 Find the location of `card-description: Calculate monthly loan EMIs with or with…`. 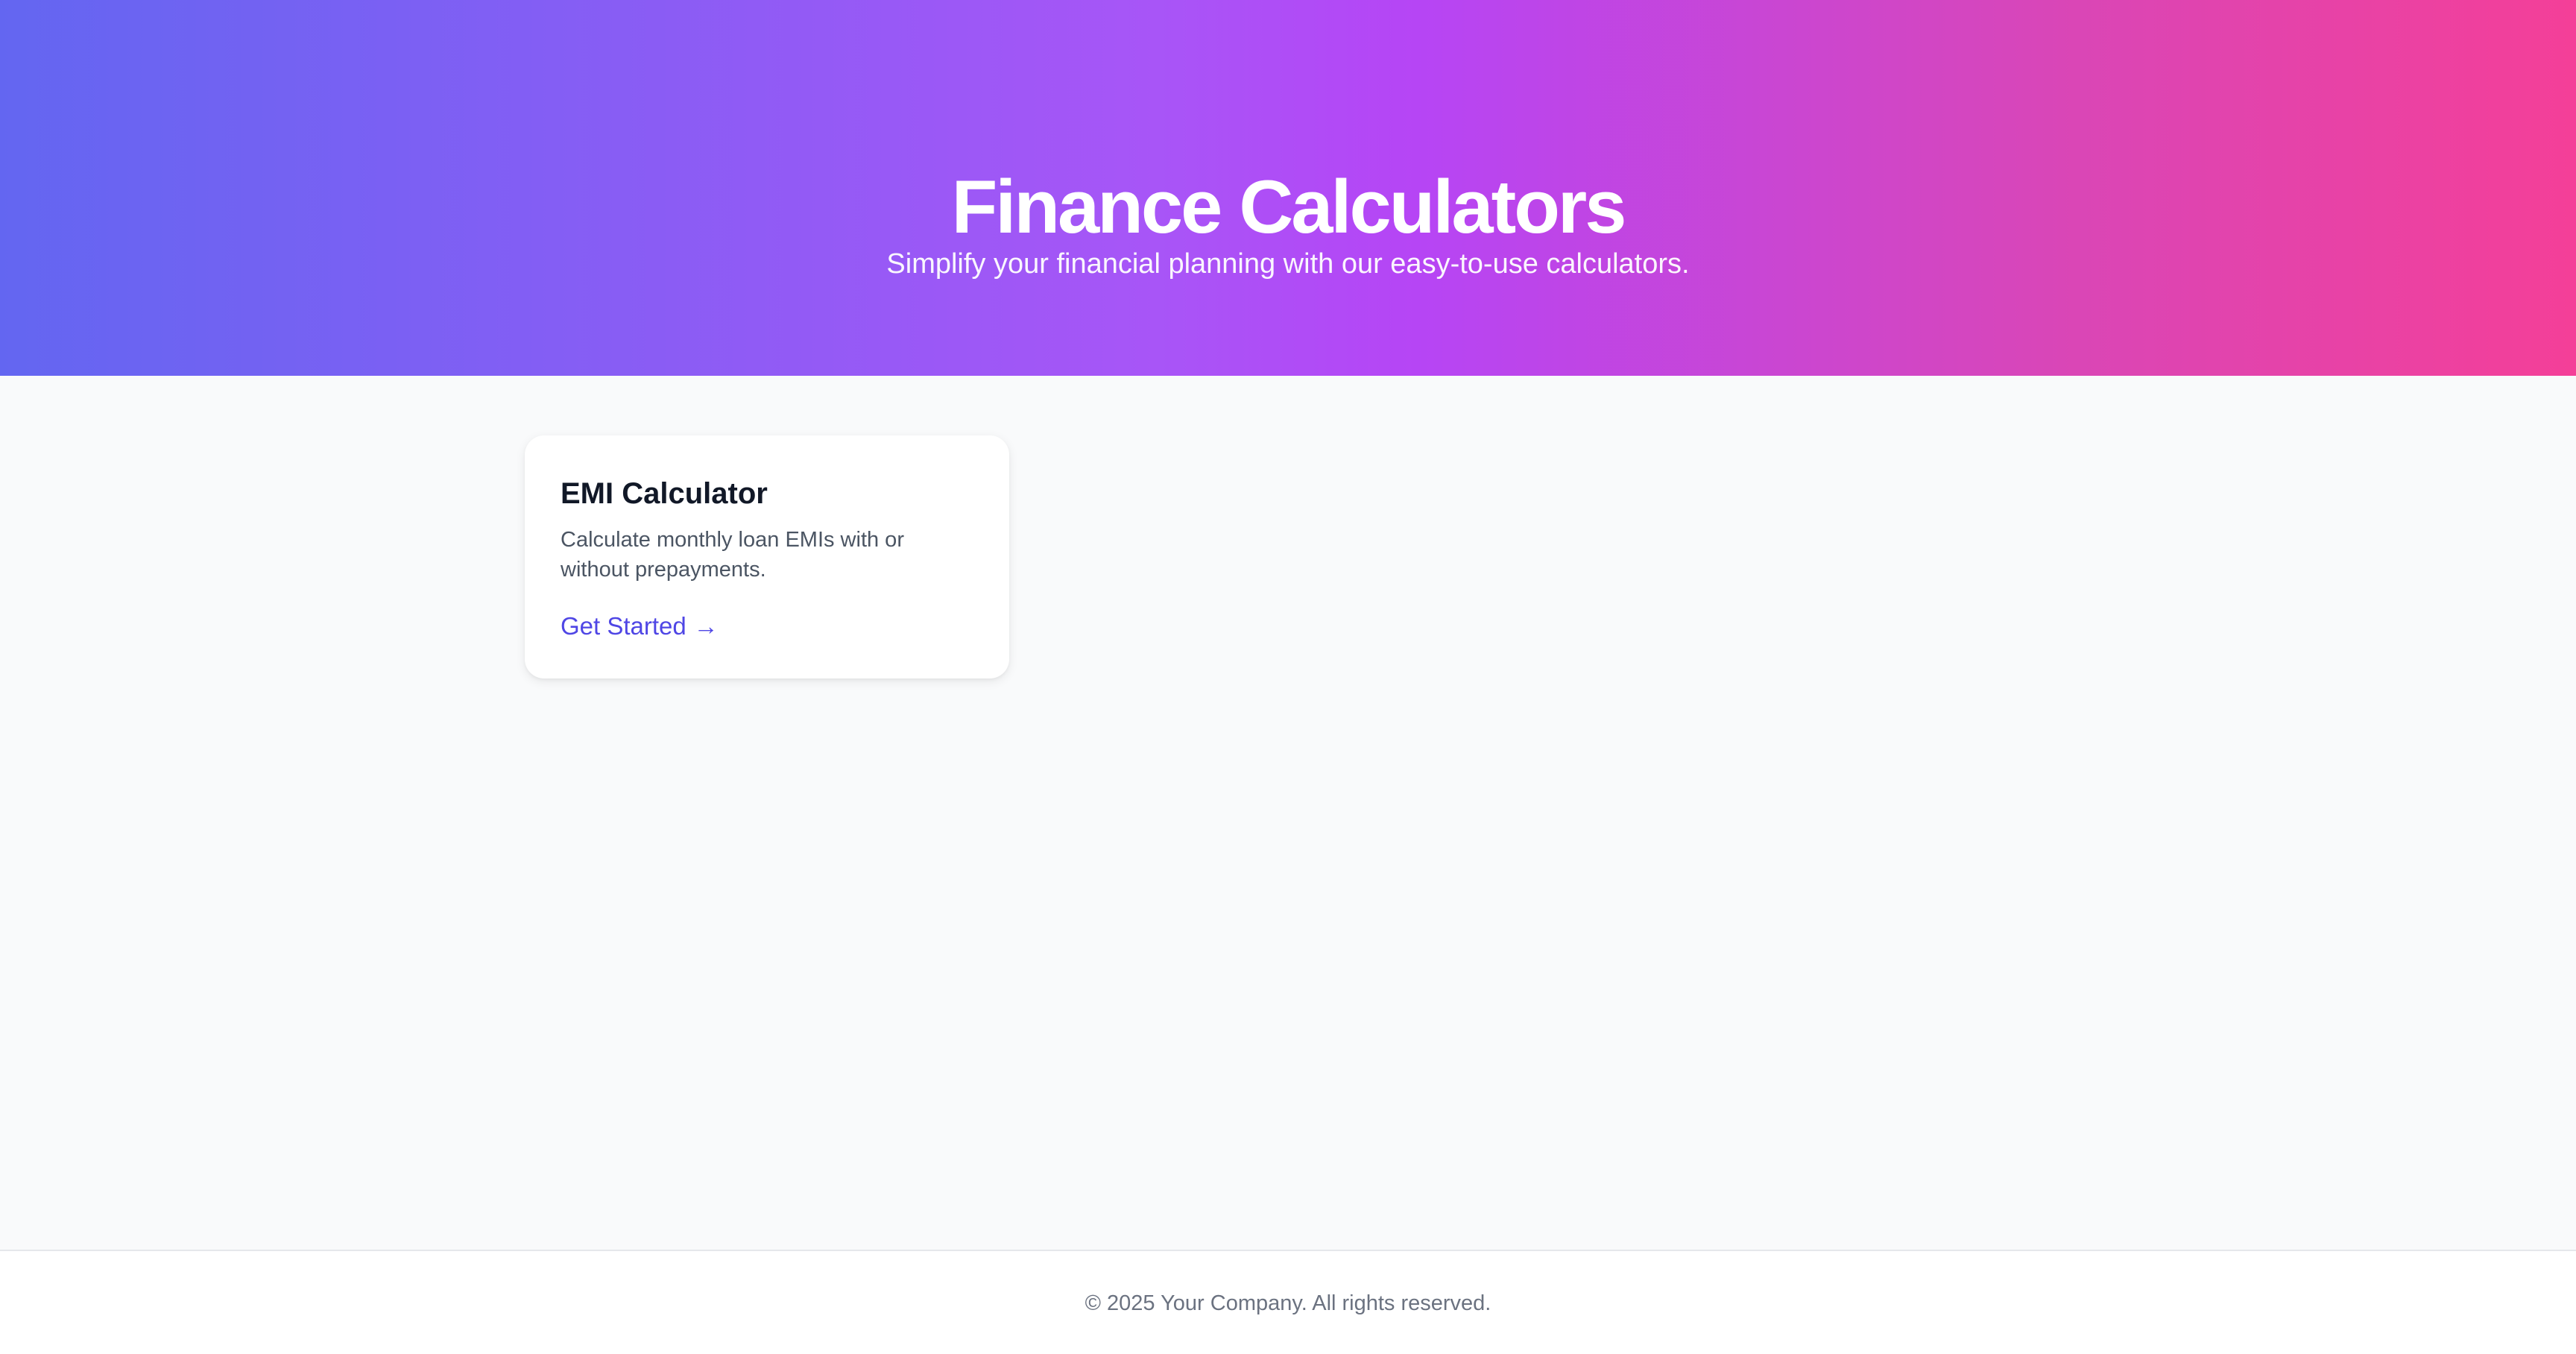

card-description: Calculate monthly loan EMIs with or with… is located at coordinates (732, 555).